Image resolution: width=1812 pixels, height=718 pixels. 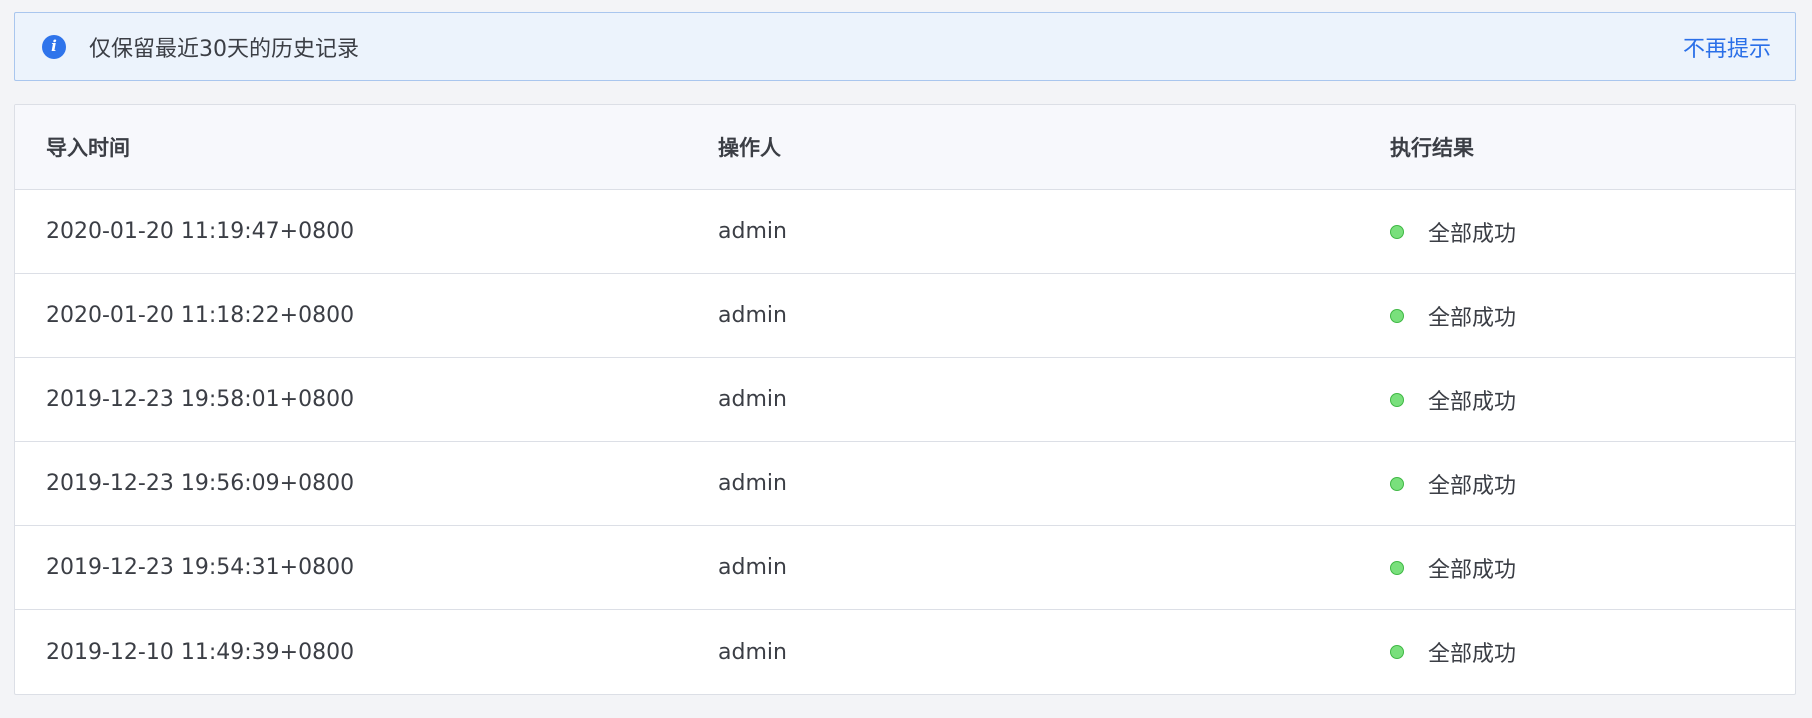 I want to click on column-header-import-time: 导入时间, so click(x=88, y=148).